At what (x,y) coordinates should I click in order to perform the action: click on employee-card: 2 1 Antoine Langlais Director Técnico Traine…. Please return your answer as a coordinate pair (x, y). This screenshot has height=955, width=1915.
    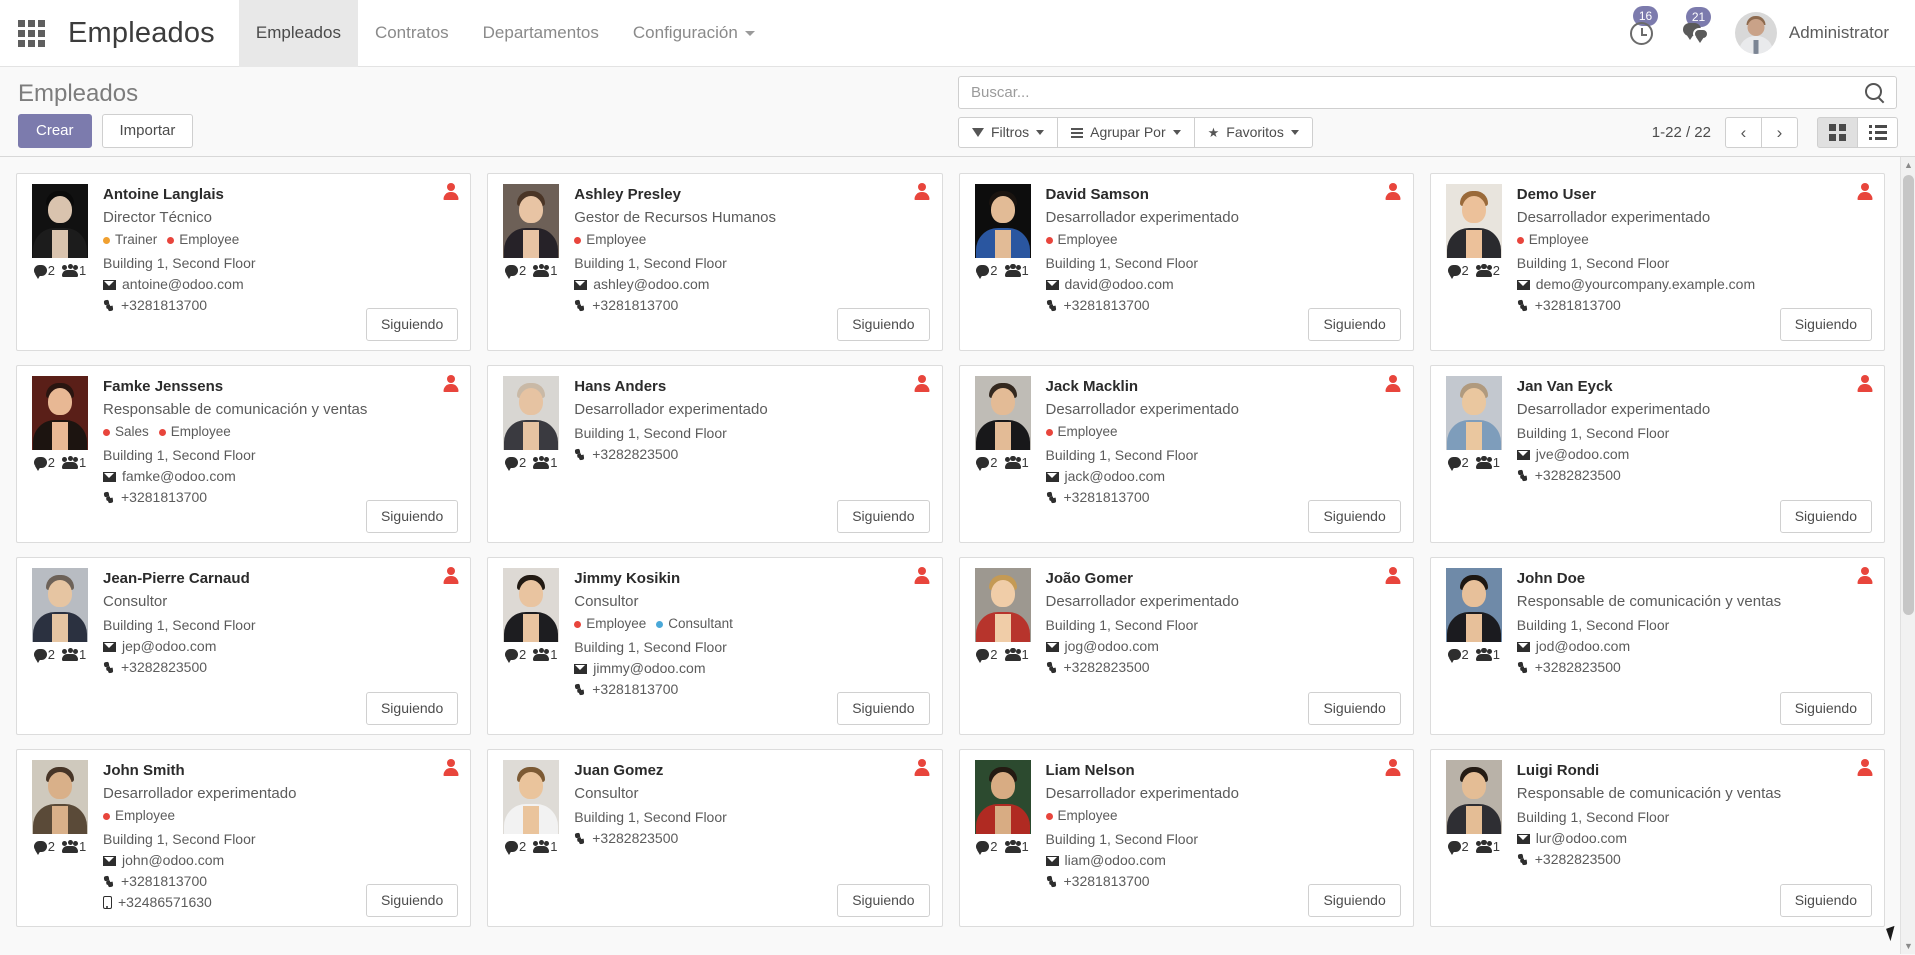
    Looking at the image, I should click on (244, 262).